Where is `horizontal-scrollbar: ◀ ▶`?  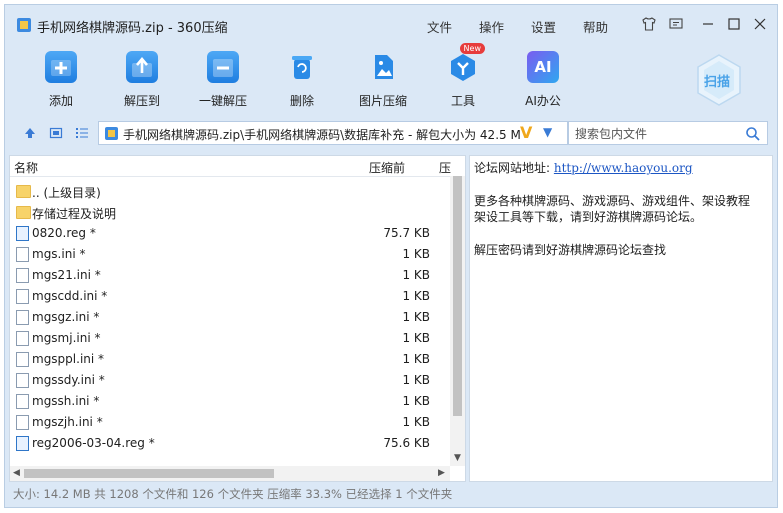
horizontal-scrollbar: ◀ ▶ is located at coordinates (230, 473).